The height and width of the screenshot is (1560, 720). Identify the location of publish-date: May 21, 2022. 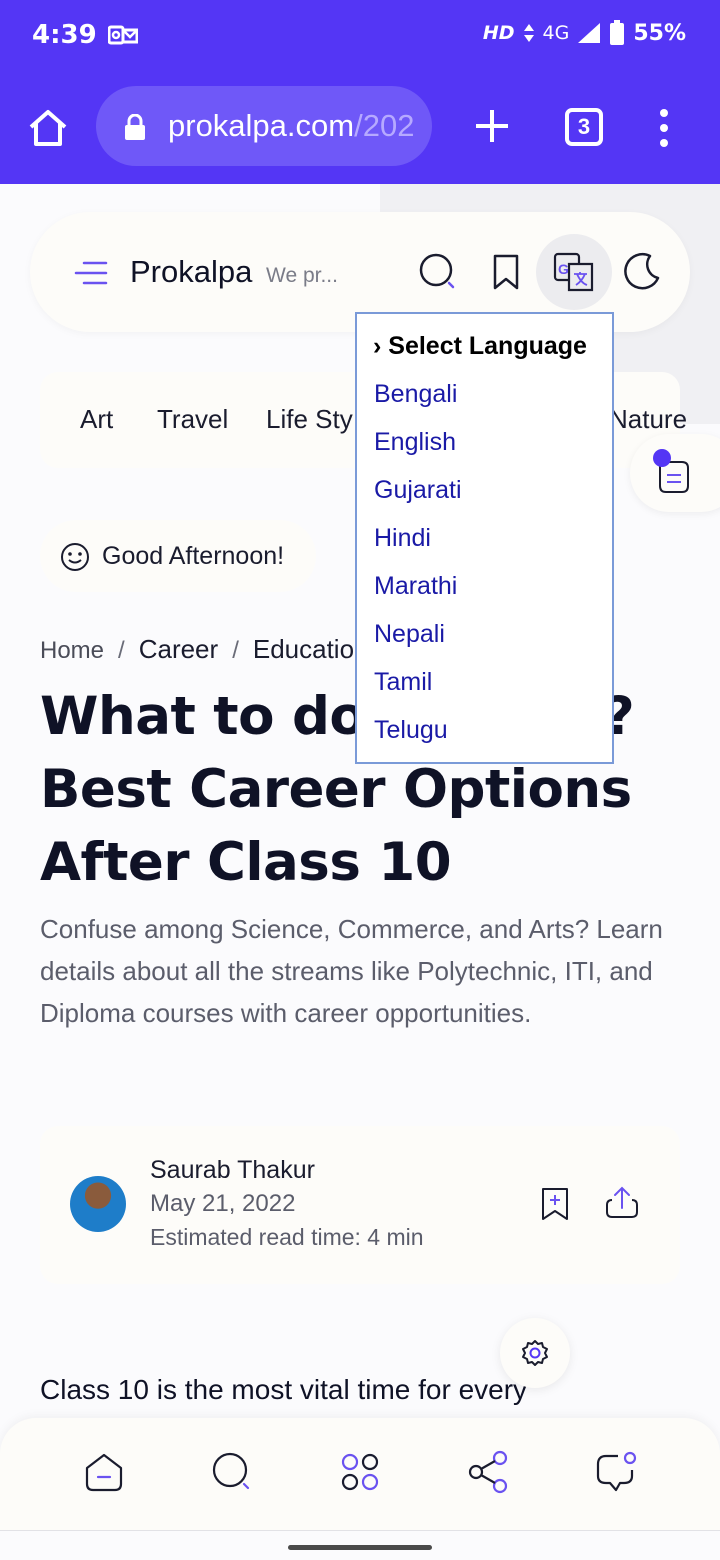
(223, 1203).